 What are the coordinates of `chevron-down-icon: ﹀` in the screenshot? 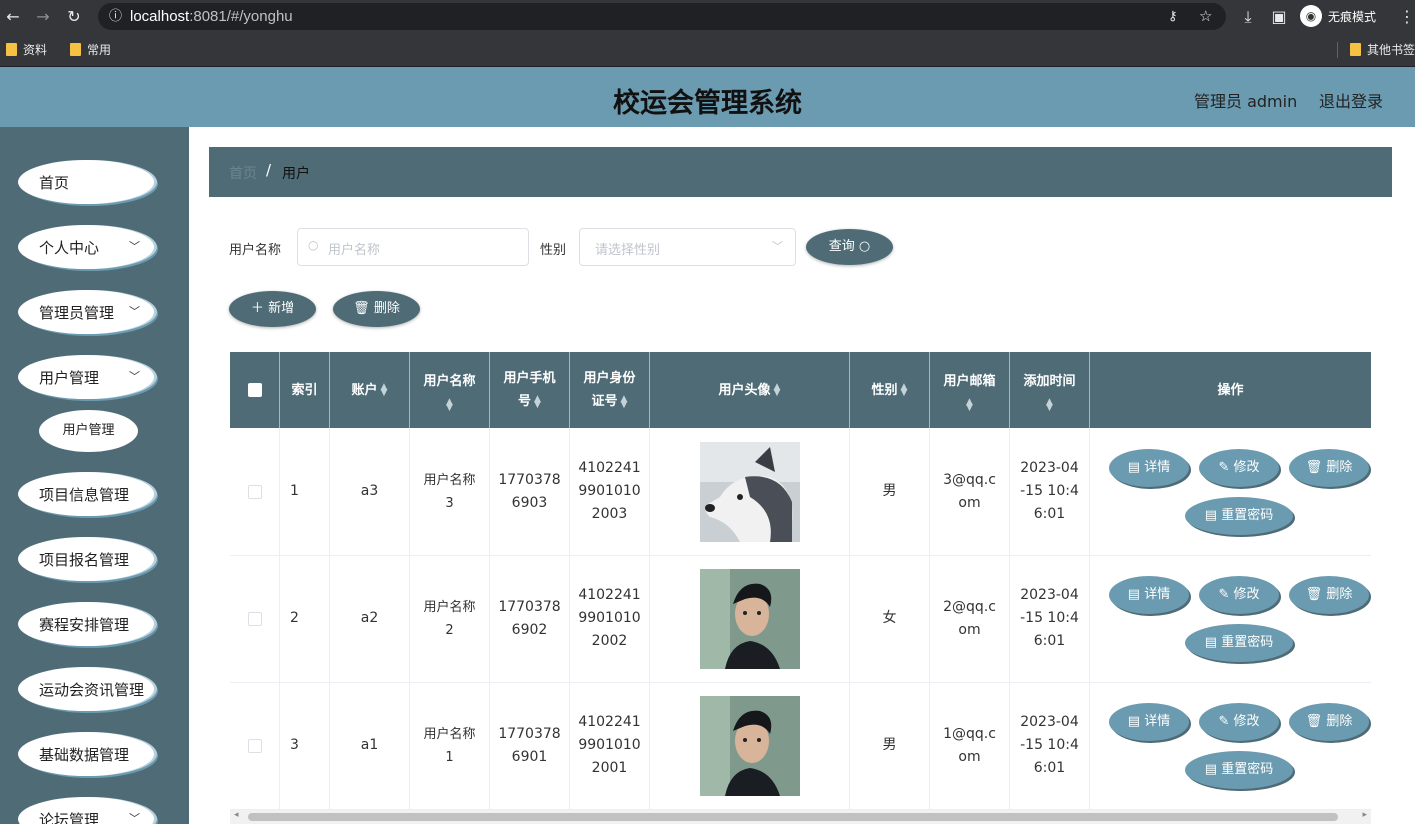 It's located at (134, 376).